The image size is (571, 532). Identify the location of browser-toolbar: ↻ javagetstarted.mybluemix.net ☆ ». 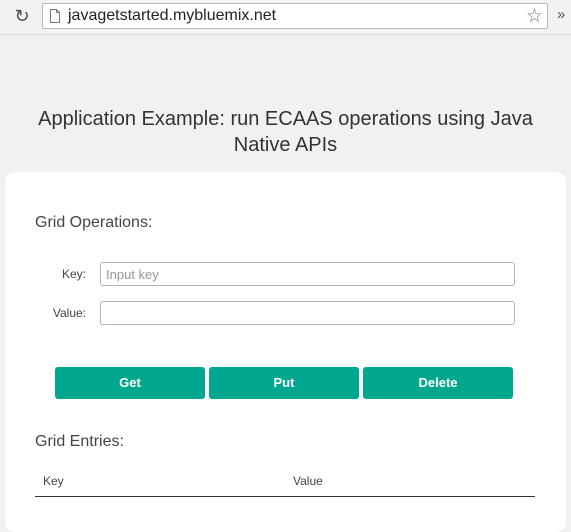
(285, 17).